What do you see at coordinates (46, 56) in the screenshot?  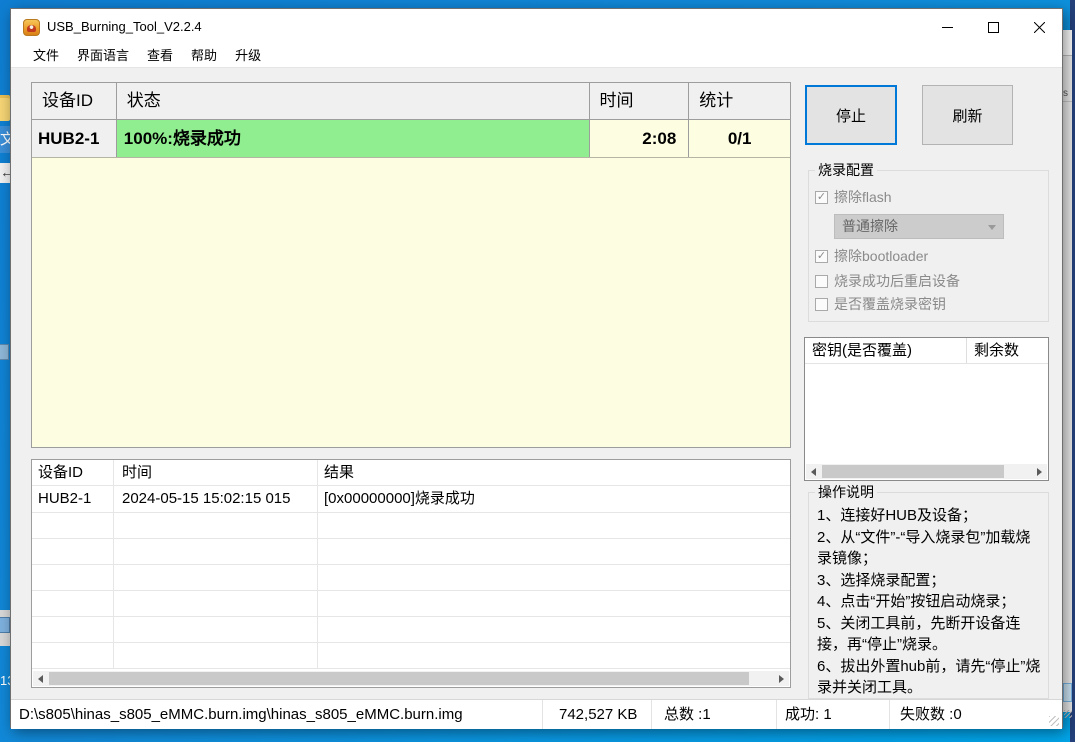 I see `menu-file: 文件` at bounding box center [46, 56].